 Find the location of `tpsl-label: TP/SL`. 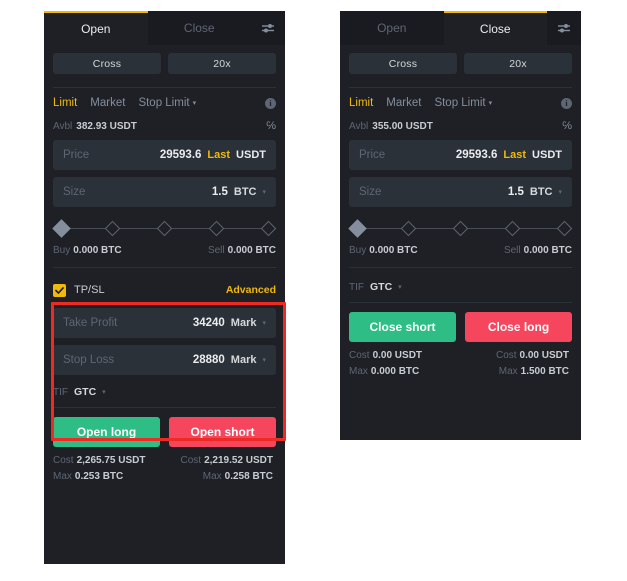

tpsl-label: TP/SL is located at coordinates (89, 290).